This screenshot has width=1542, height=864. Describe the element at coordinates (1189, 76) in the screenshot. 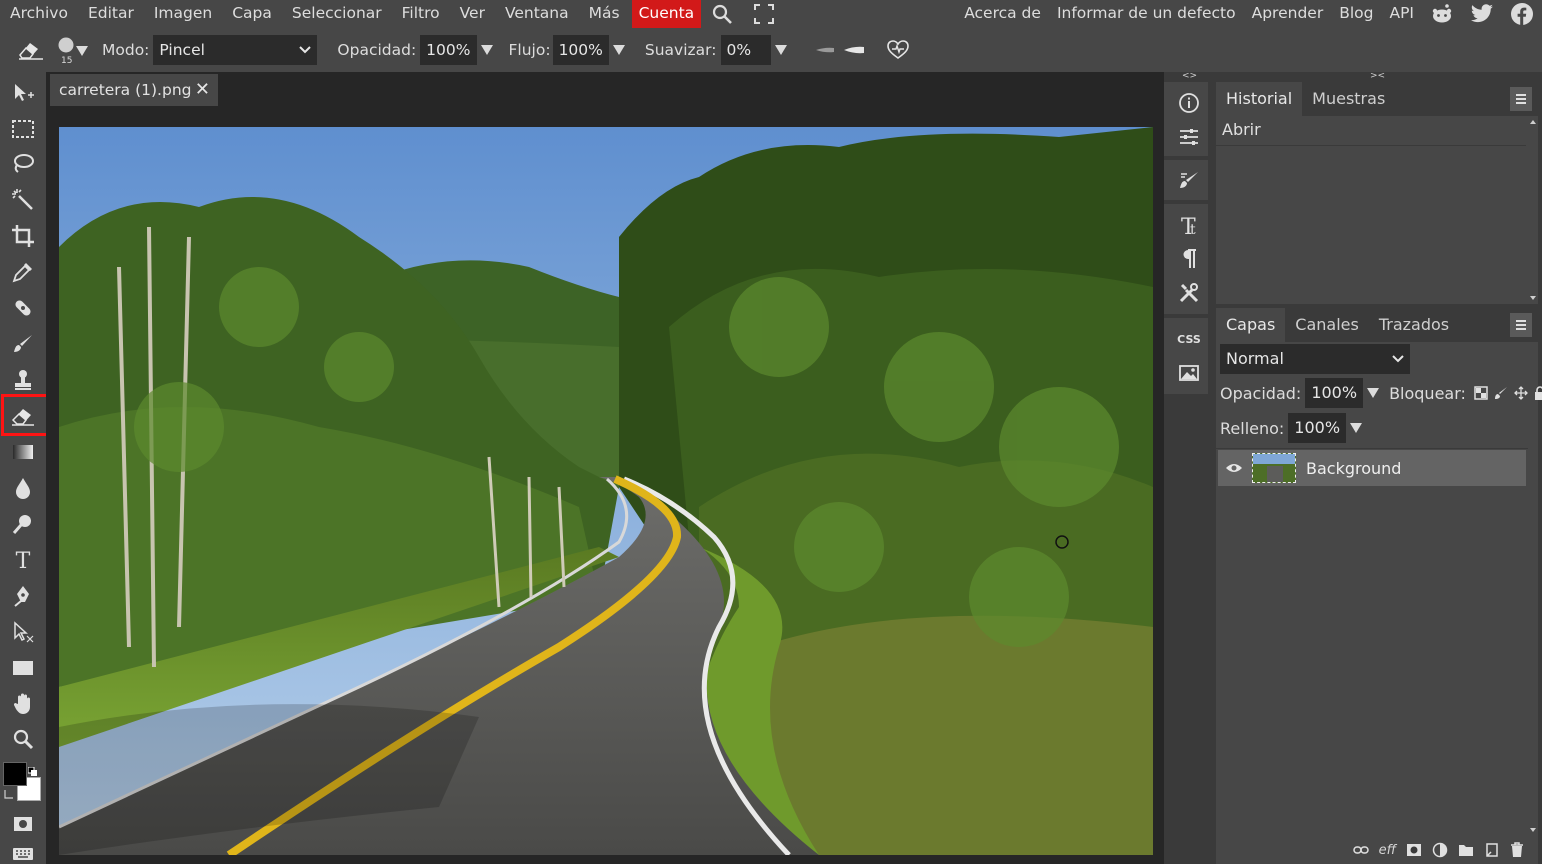

I see `expand-strip-toggle: <>` at that location.